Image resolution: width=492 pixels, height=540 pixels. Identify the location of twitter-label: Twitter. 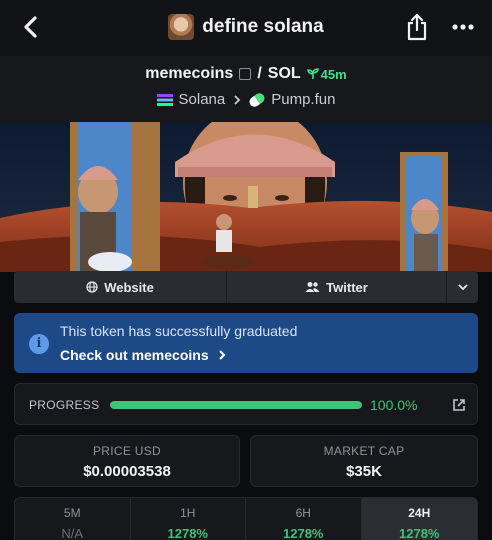
(347, 287).